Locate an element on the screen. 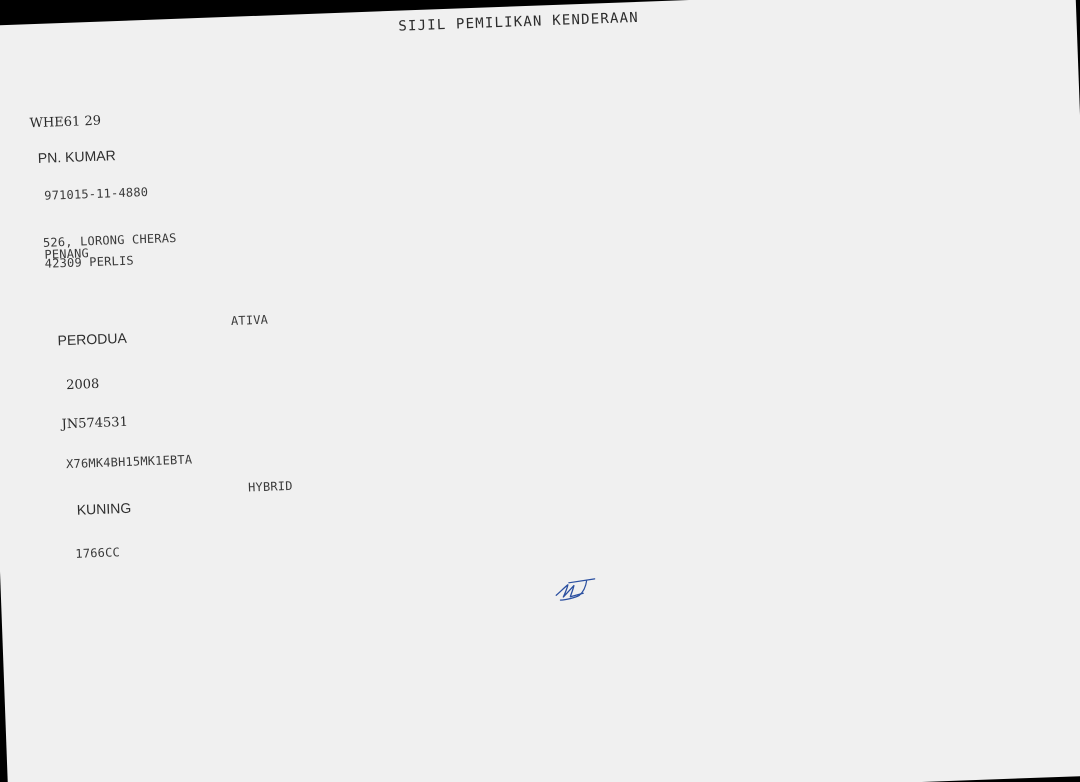 The image size is (1080, 782). document-title: SIJIL PEMILIKAN KENDERAAN is located at coordinates (519, 22).